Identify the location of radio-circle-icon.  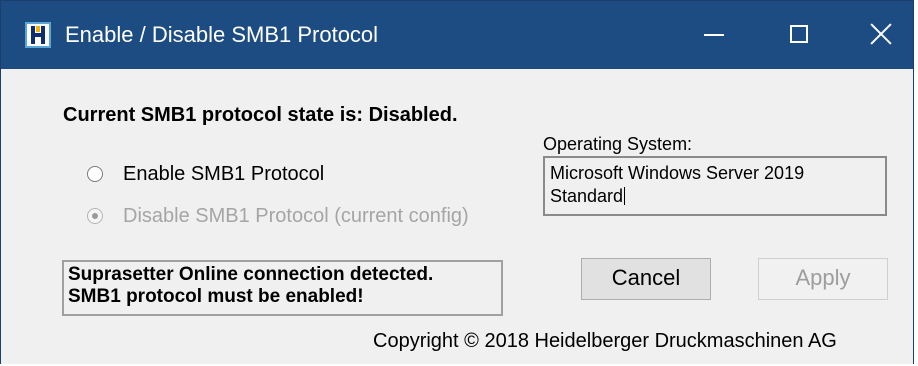
(95, 174).